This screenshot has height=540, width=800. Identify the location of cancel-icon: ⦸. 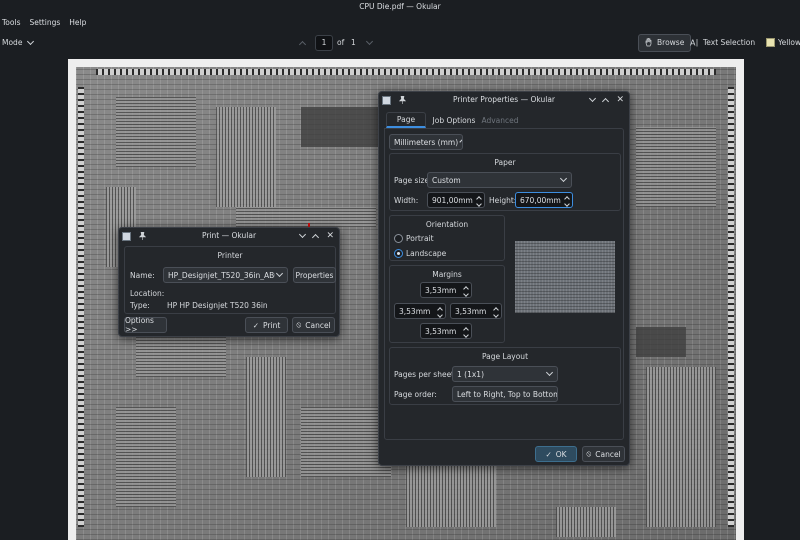
(589, 453).